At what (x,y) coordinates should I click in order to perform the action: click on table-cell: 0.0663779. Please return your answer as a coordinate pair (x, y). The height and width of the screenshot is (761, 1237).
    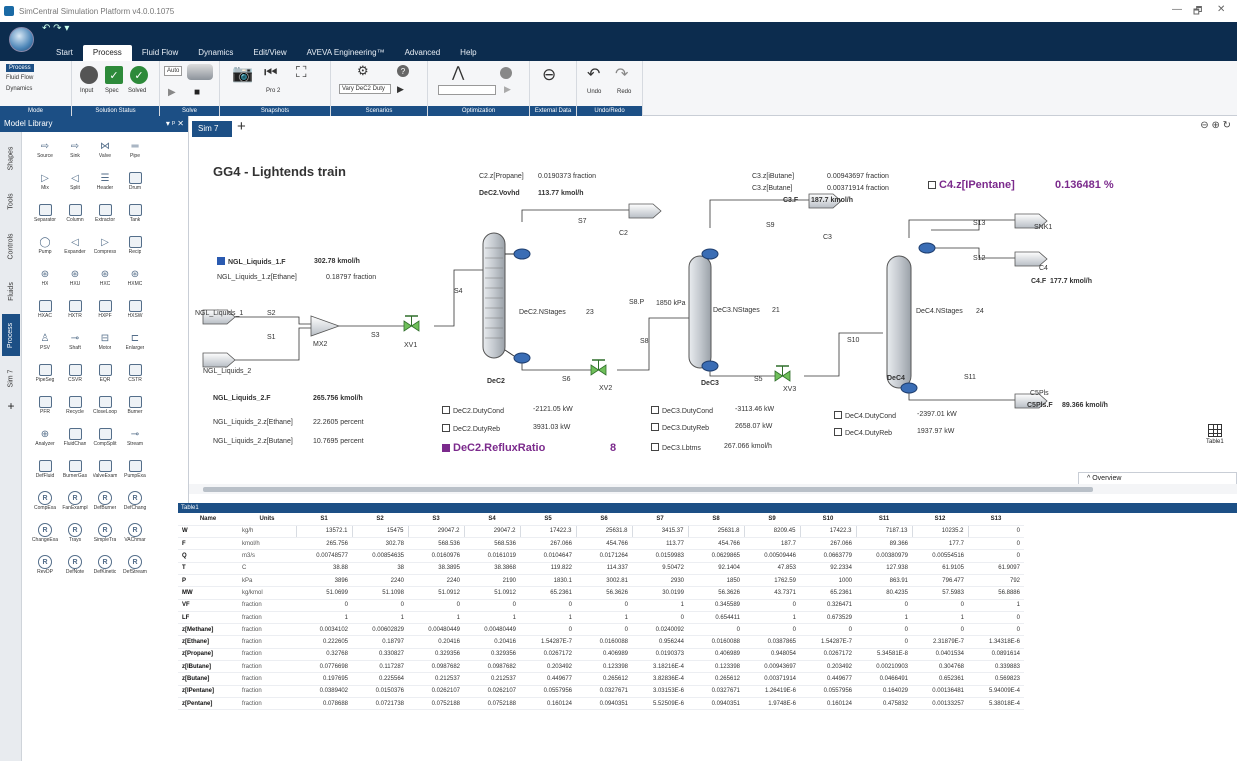
    Looking at the image, I should click on (828, 556).